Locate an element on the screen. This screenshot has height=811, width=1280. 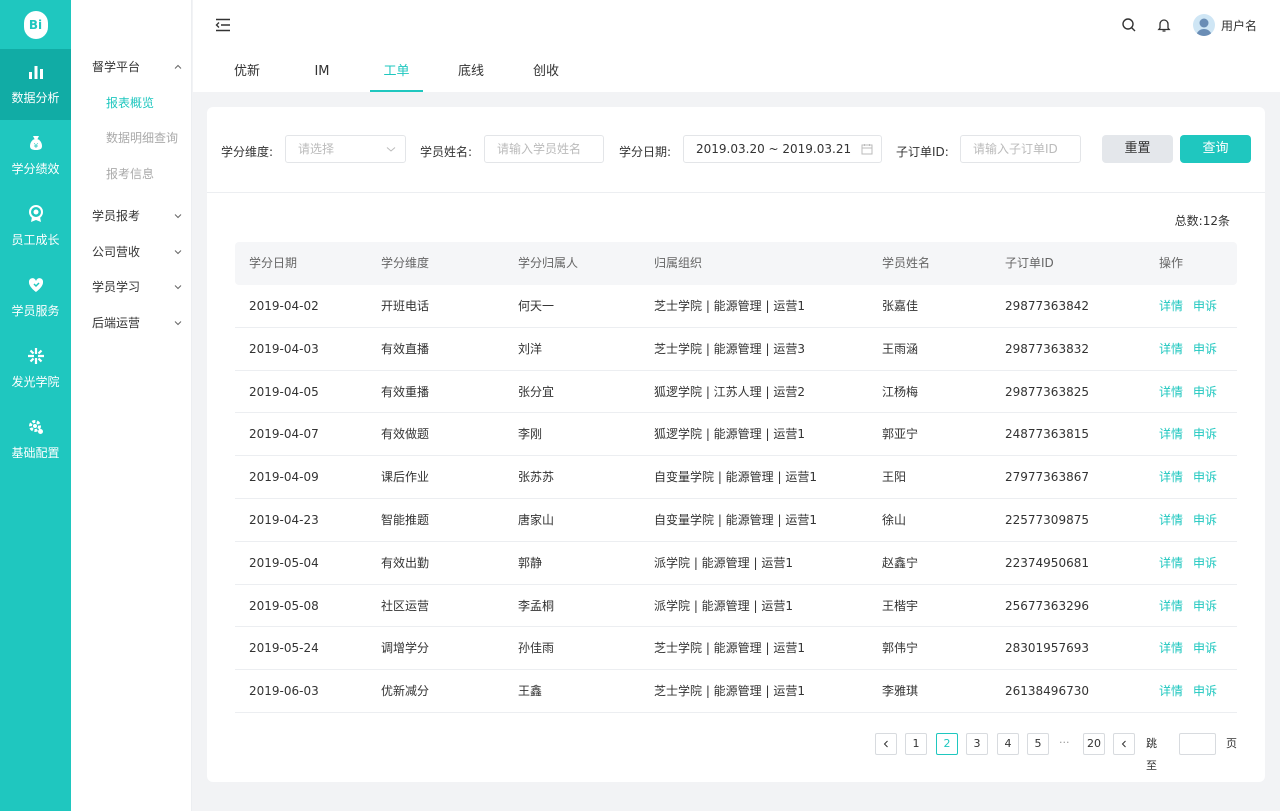
date-range-picker: 2019.03.20 ~ 2019.03.21 is located at coordinates (782, 149).